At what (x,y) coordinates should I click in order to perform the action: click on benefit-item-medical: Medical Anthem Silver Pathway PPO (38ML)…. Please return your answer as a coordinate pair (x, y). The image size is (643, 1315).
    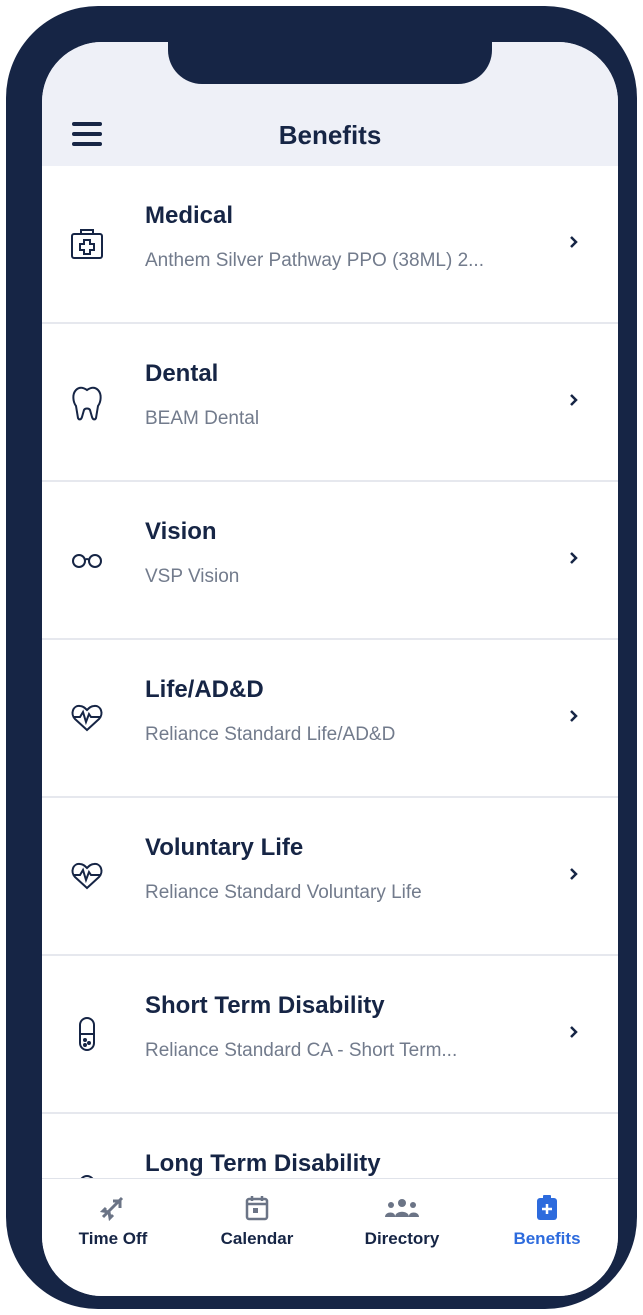
    Looking at the image, I should click on (330, 245).